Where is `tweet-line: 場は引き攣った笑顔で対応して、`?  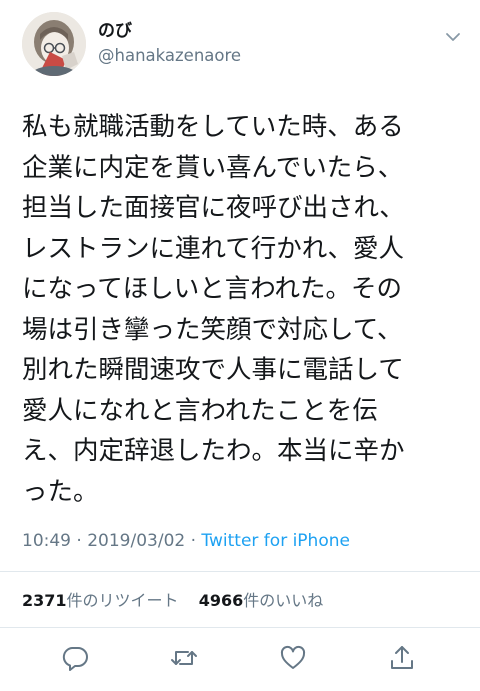
tweet-line: 場は引き攣った笑顔で対応して、 is located at coordinates (212, 329).